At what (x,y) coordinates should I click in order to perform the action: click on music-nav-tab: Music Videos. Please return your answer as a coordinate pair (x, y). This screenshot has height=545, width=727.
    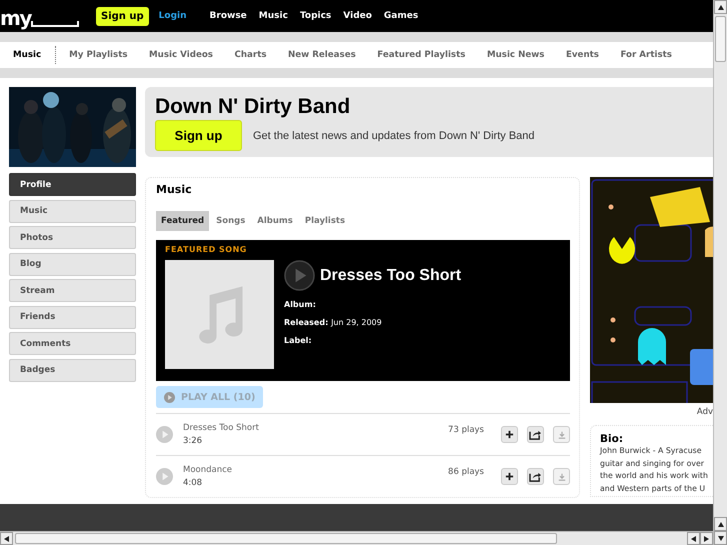
    Looking at the image, I should click on (181, 55).